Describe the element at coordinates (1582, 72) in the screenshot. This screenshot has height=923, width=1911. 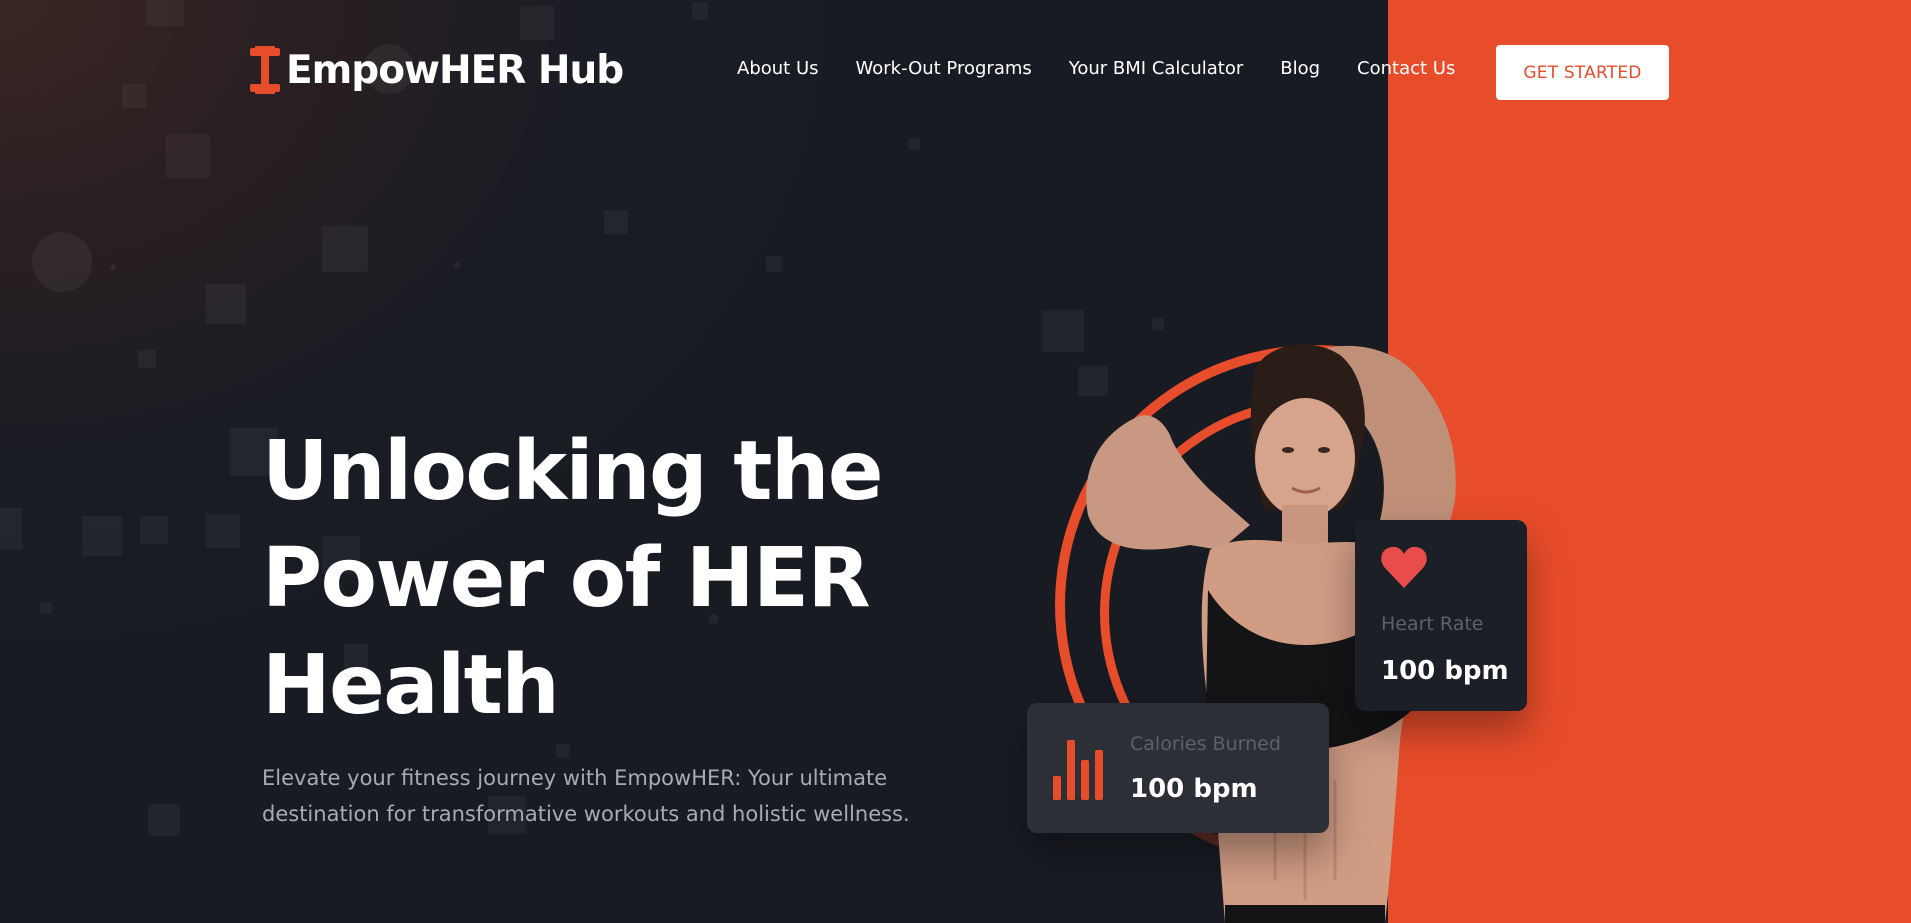
I see `get-started-button: GET STARTED` at that location.